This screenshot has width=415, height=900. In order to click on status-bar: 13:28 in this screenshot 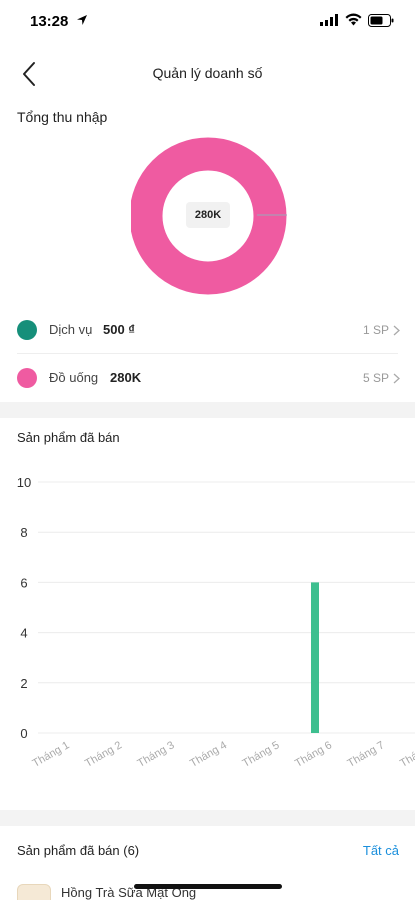, I will do `click(207, 22)`.